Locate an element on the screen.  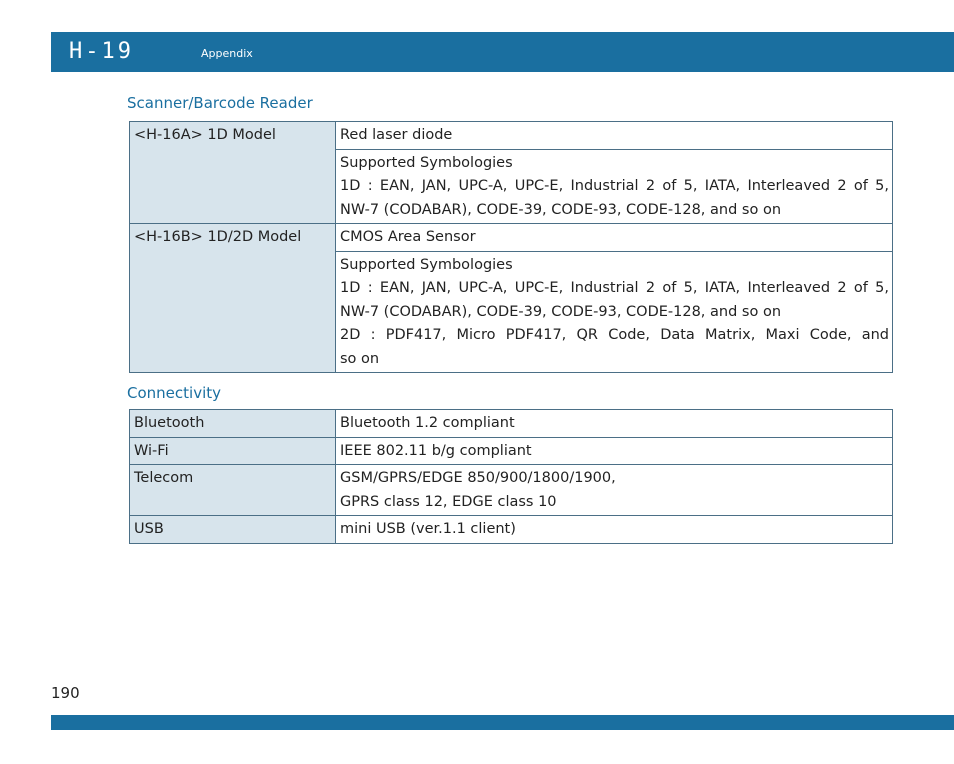
chapter-title: Appendix is located at coordinates (227, 53).